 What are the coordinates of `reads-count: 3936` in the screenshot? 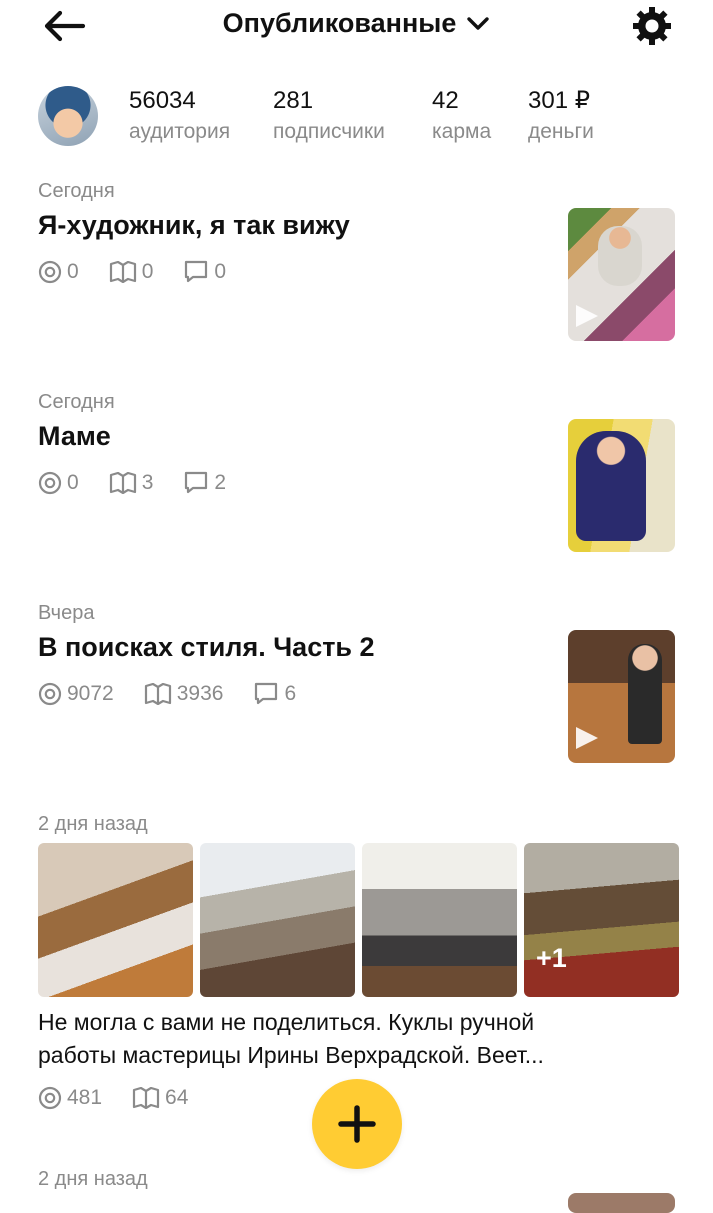 It's located at (200, 693).